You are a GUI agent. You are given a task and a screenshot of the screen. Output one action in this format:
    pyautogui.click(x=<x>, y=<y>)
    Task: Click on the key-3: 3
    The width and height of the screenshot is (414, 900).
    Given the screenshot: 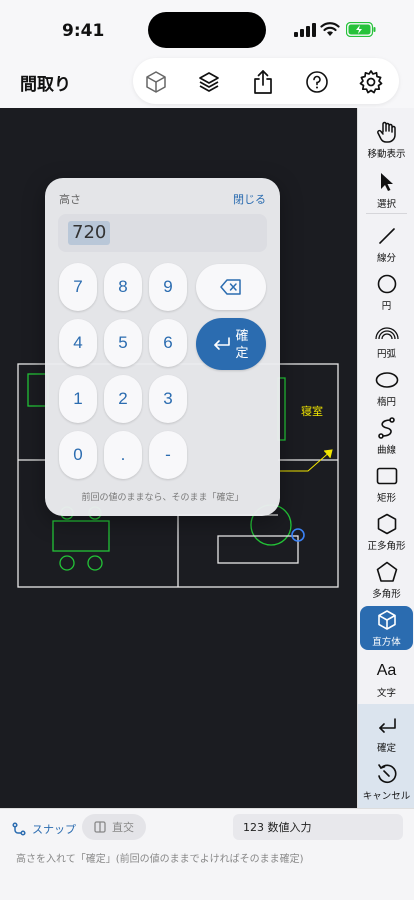 What is the action you would take?
    pyautogui.click(x=168, y=399)
    